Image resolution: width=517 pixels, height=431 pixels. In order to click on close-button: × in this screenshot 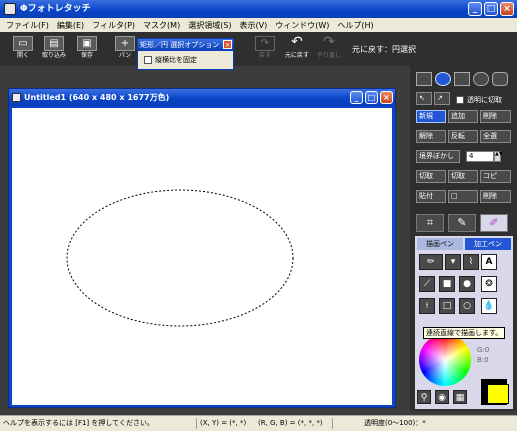, I will do `click(507, 9)`.